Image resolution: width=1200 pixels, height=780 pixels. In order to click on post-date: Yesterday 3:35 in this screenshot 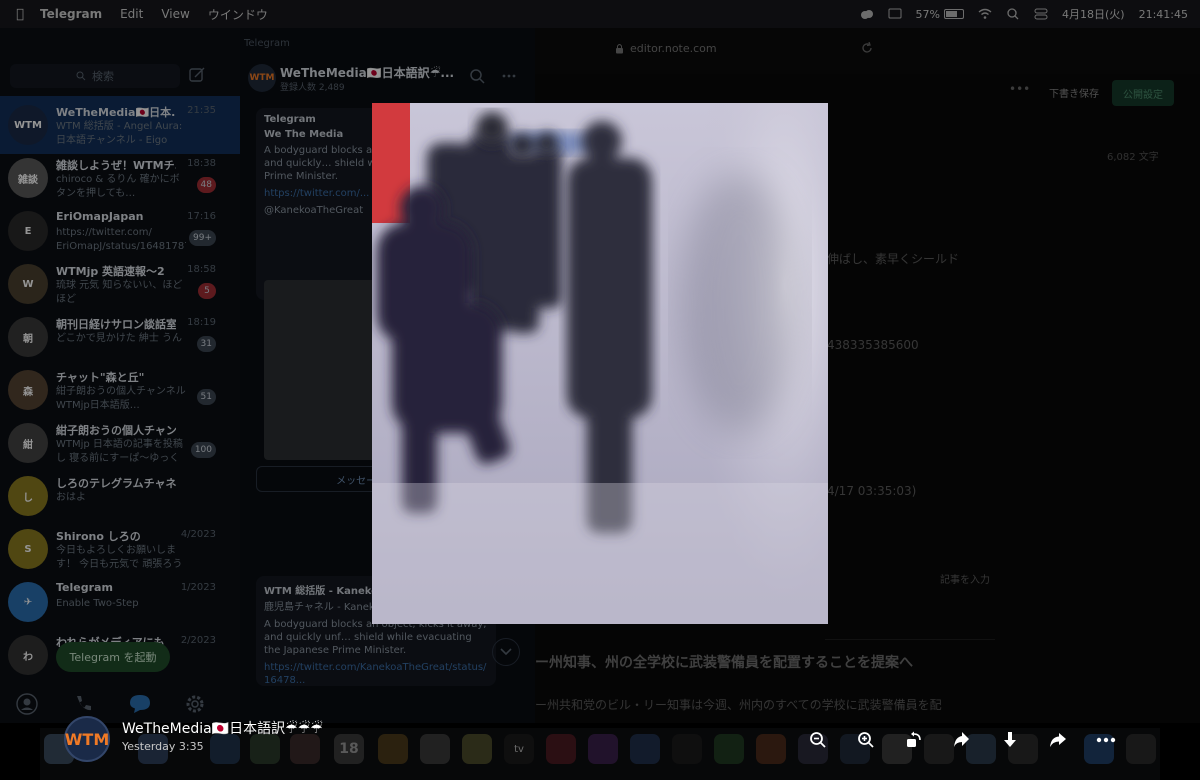, I will do `click(163, 746)`.